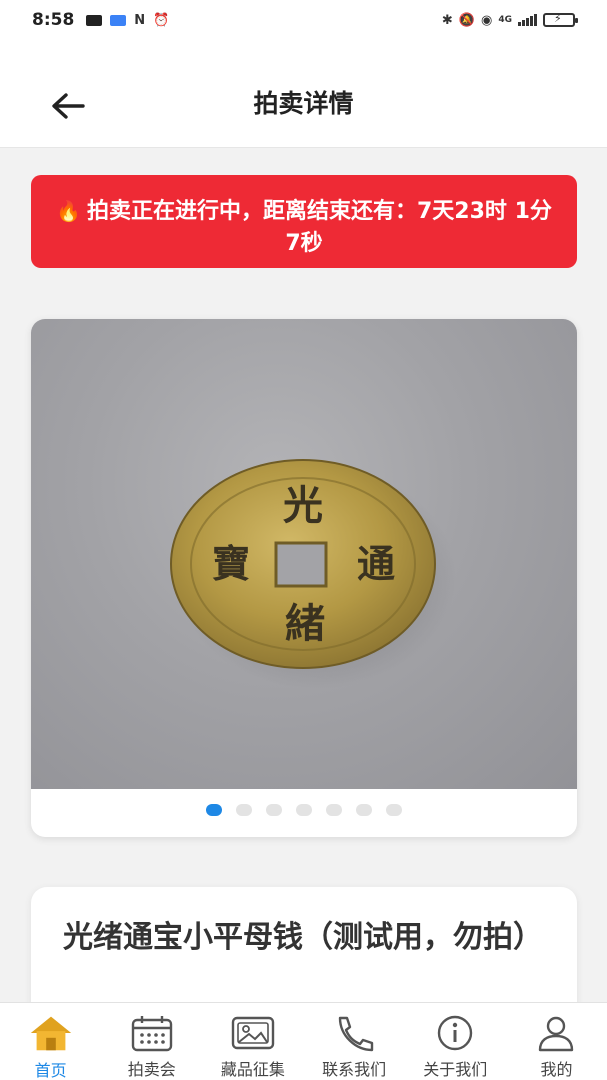 Image resolution: width=607 pixels, height=1080 pixels. What do you see at coordinates (50, 1070) in the screenshot?
I see `nav-label: 首页` at bounding box center [50, 1070].